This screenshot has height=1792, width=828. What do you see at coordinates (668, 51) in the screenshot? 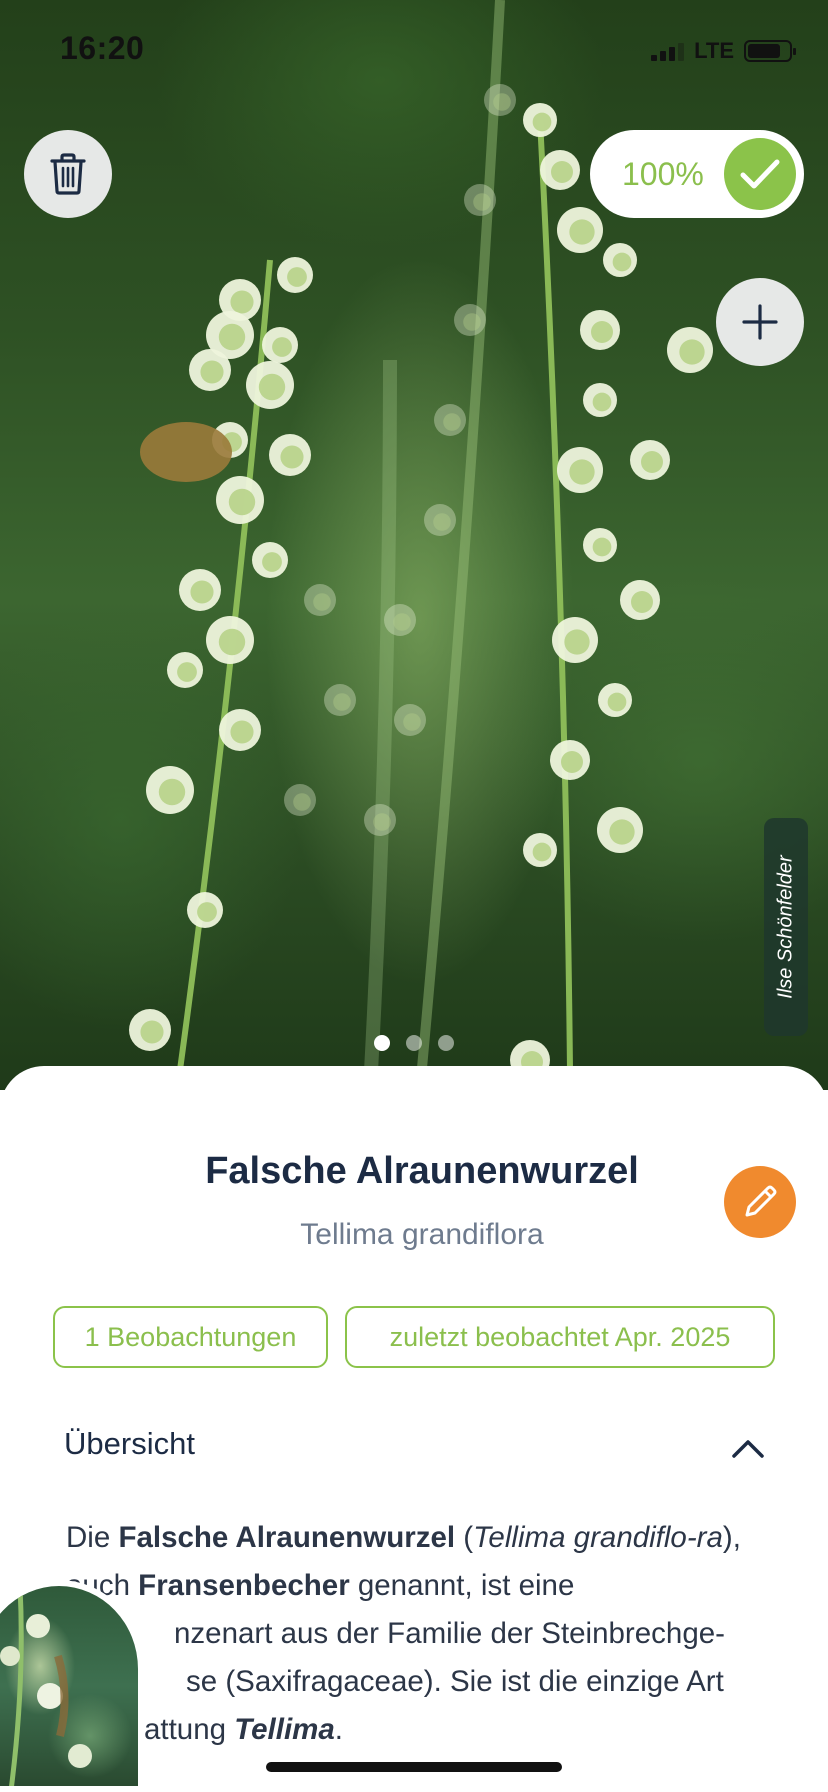
I see `signal-icon` at bounding box center [668, 51].